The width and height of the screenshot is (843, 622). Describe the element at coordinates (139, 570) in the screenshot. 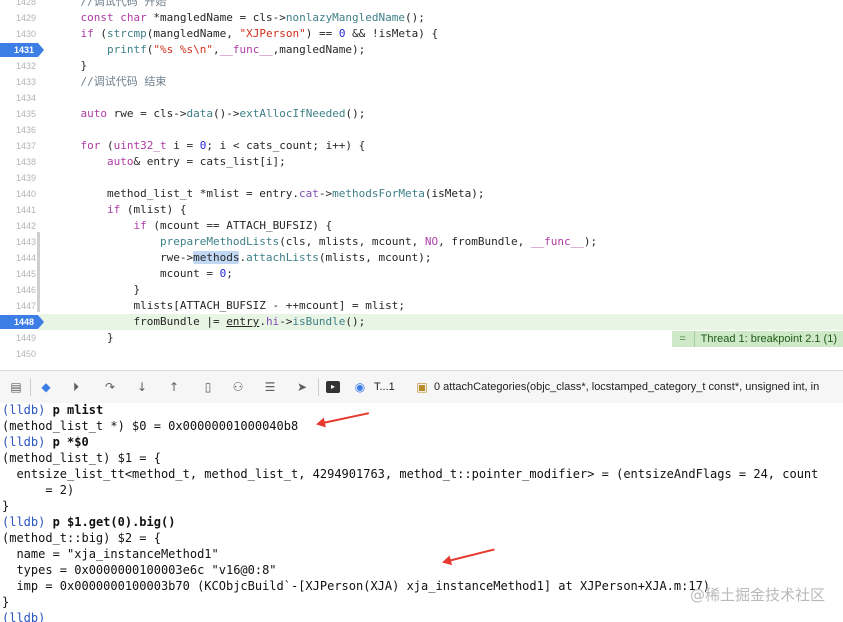

I see `console-output: types = 0x0000000100003e6c "v16@0:8"` at that location.